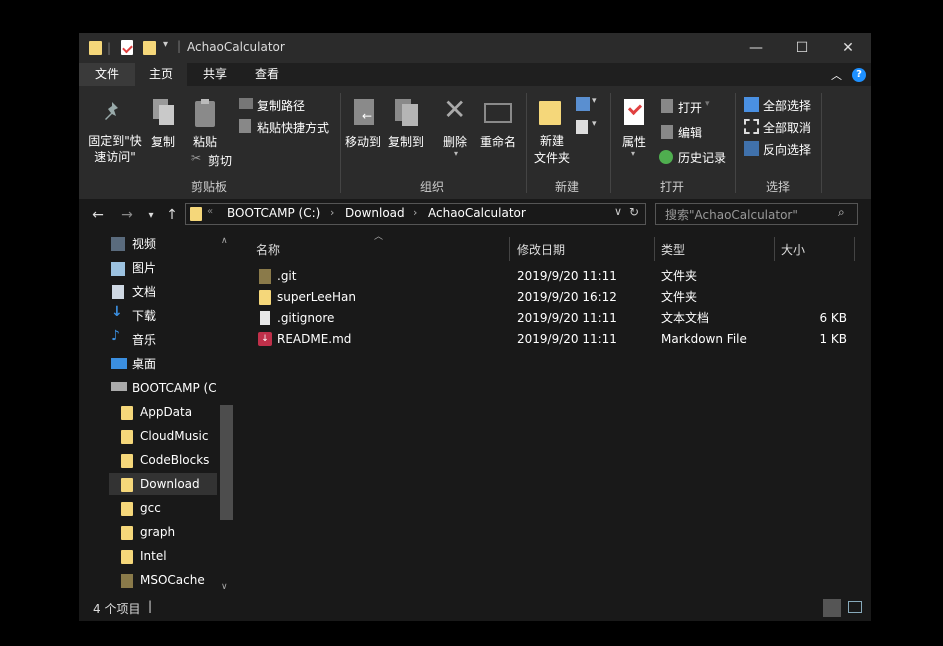  Describe the element at coordinates (756, 48) in the screenshot. I see `minimize-button: —` at that location.